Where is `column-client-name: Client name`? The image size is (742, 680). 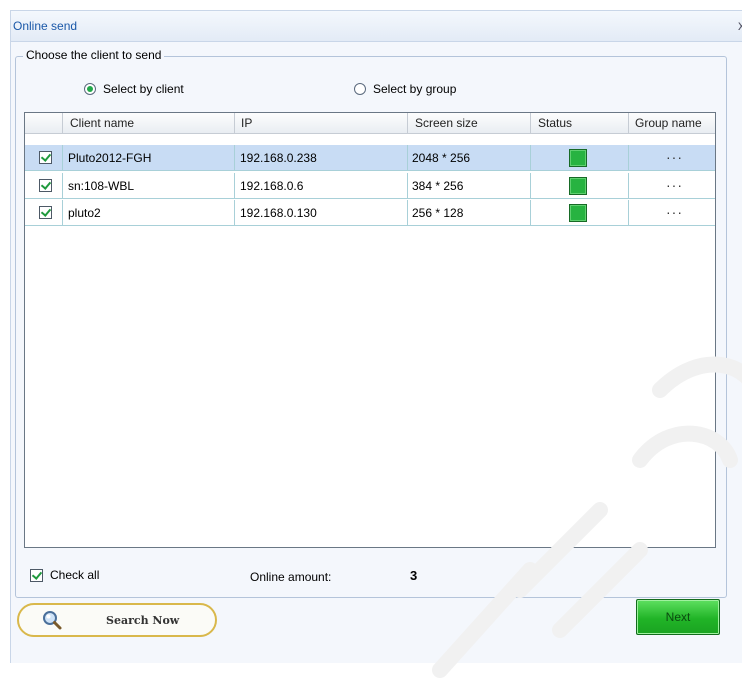
column-client-name: Client name is located at coordinates (102, 123).